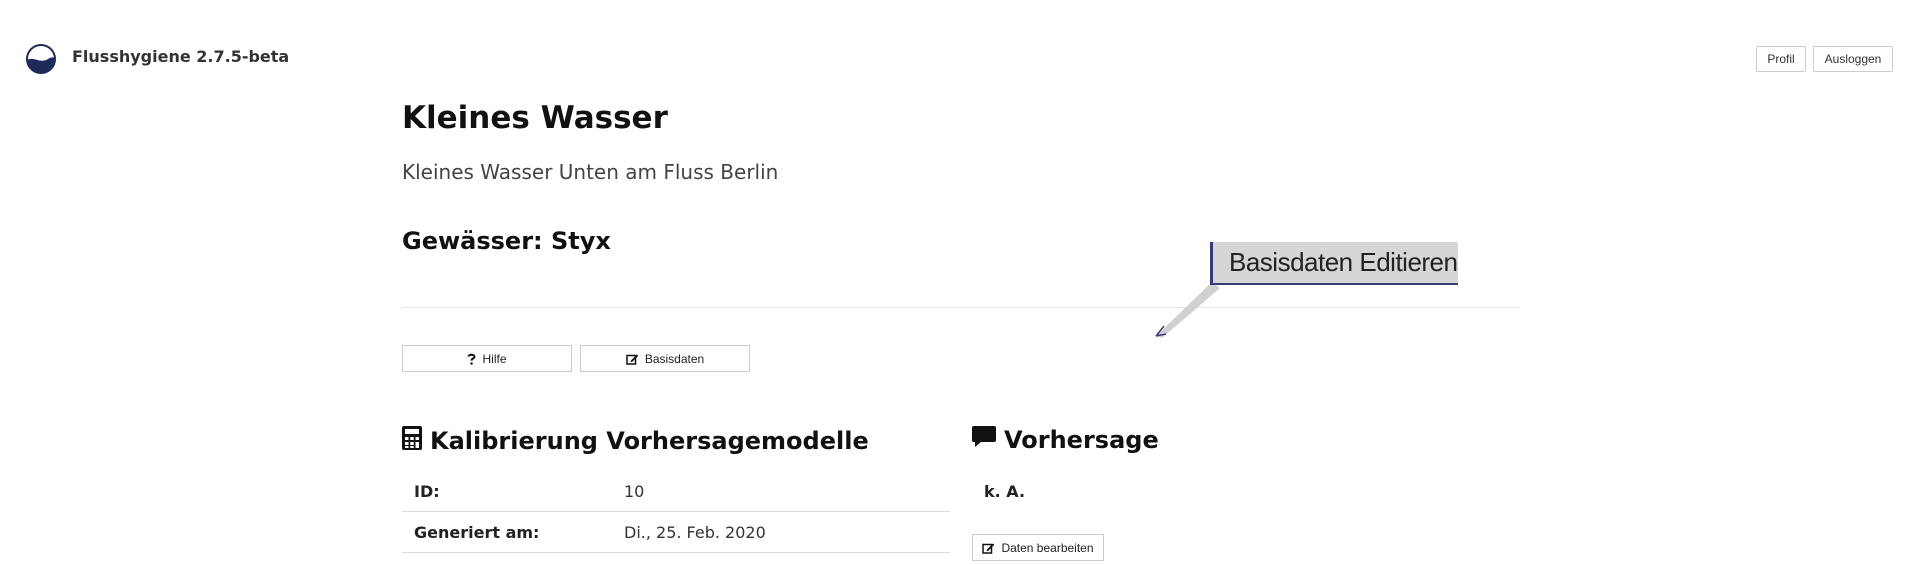  Describe the element at coordinates (984, 440) in the screenshot. I see `comment-icon` at that location.